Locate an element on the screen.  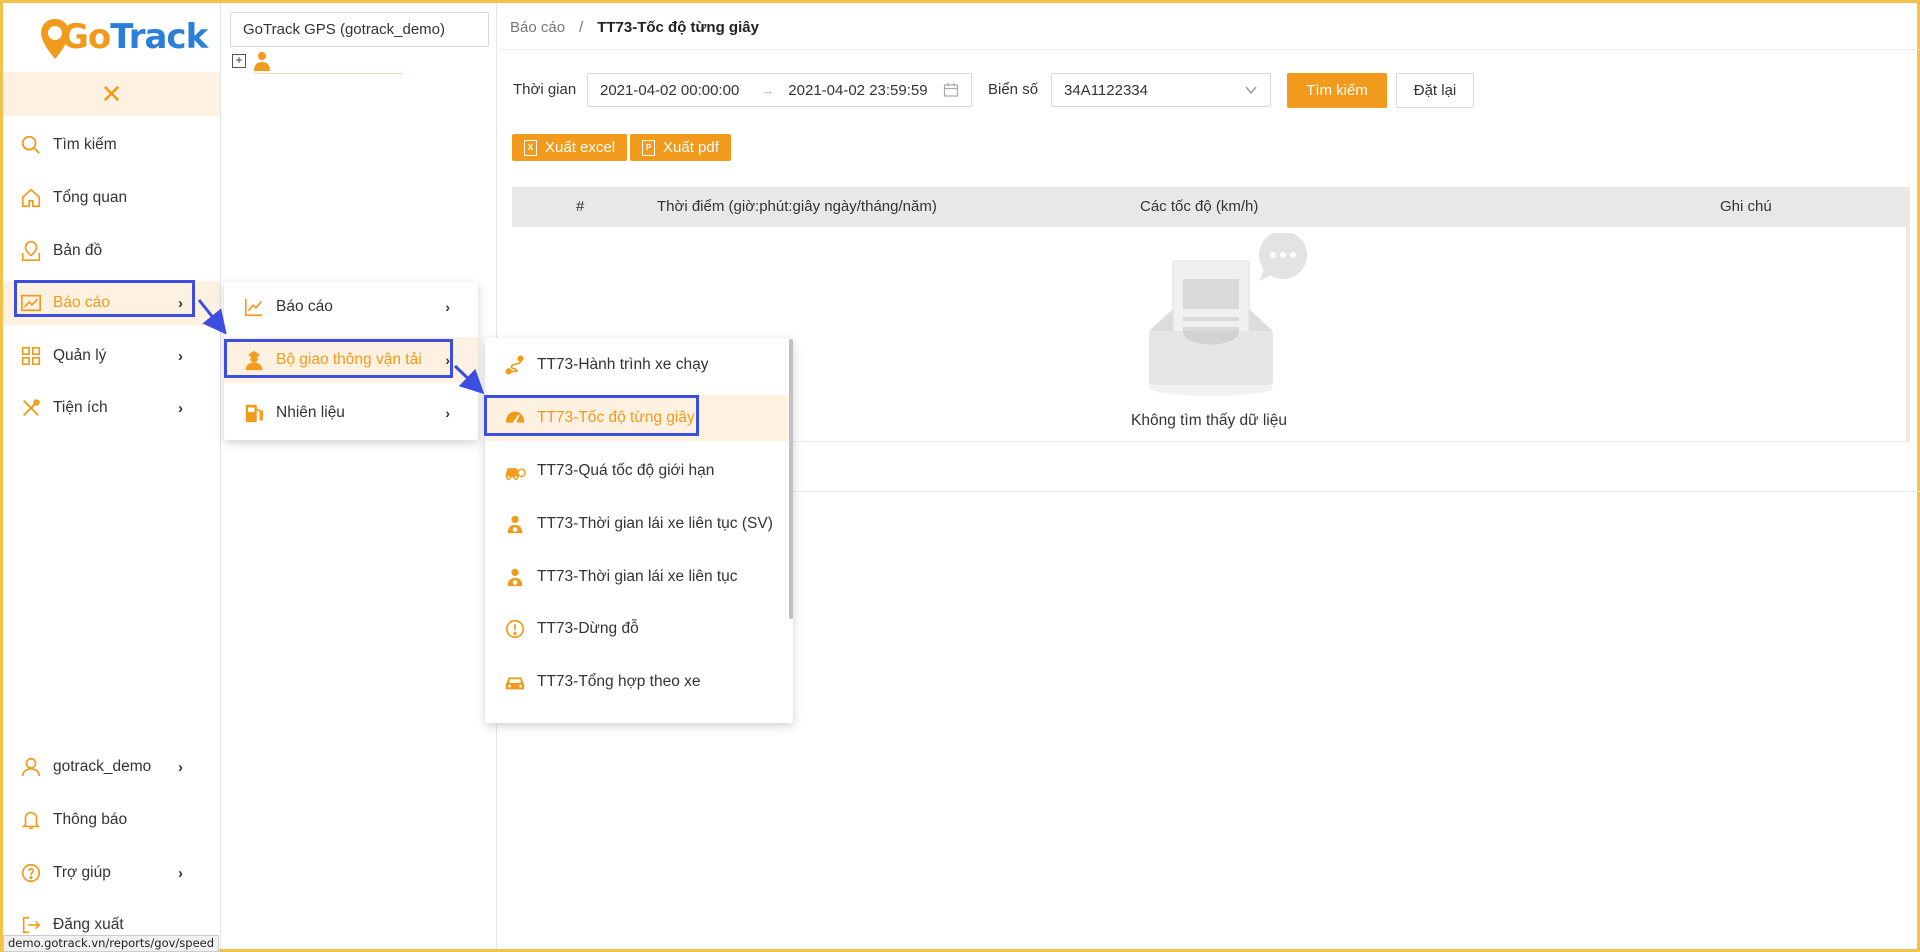
breadcrumb-parent: Báo cáo is located at coordinates (537, 27).